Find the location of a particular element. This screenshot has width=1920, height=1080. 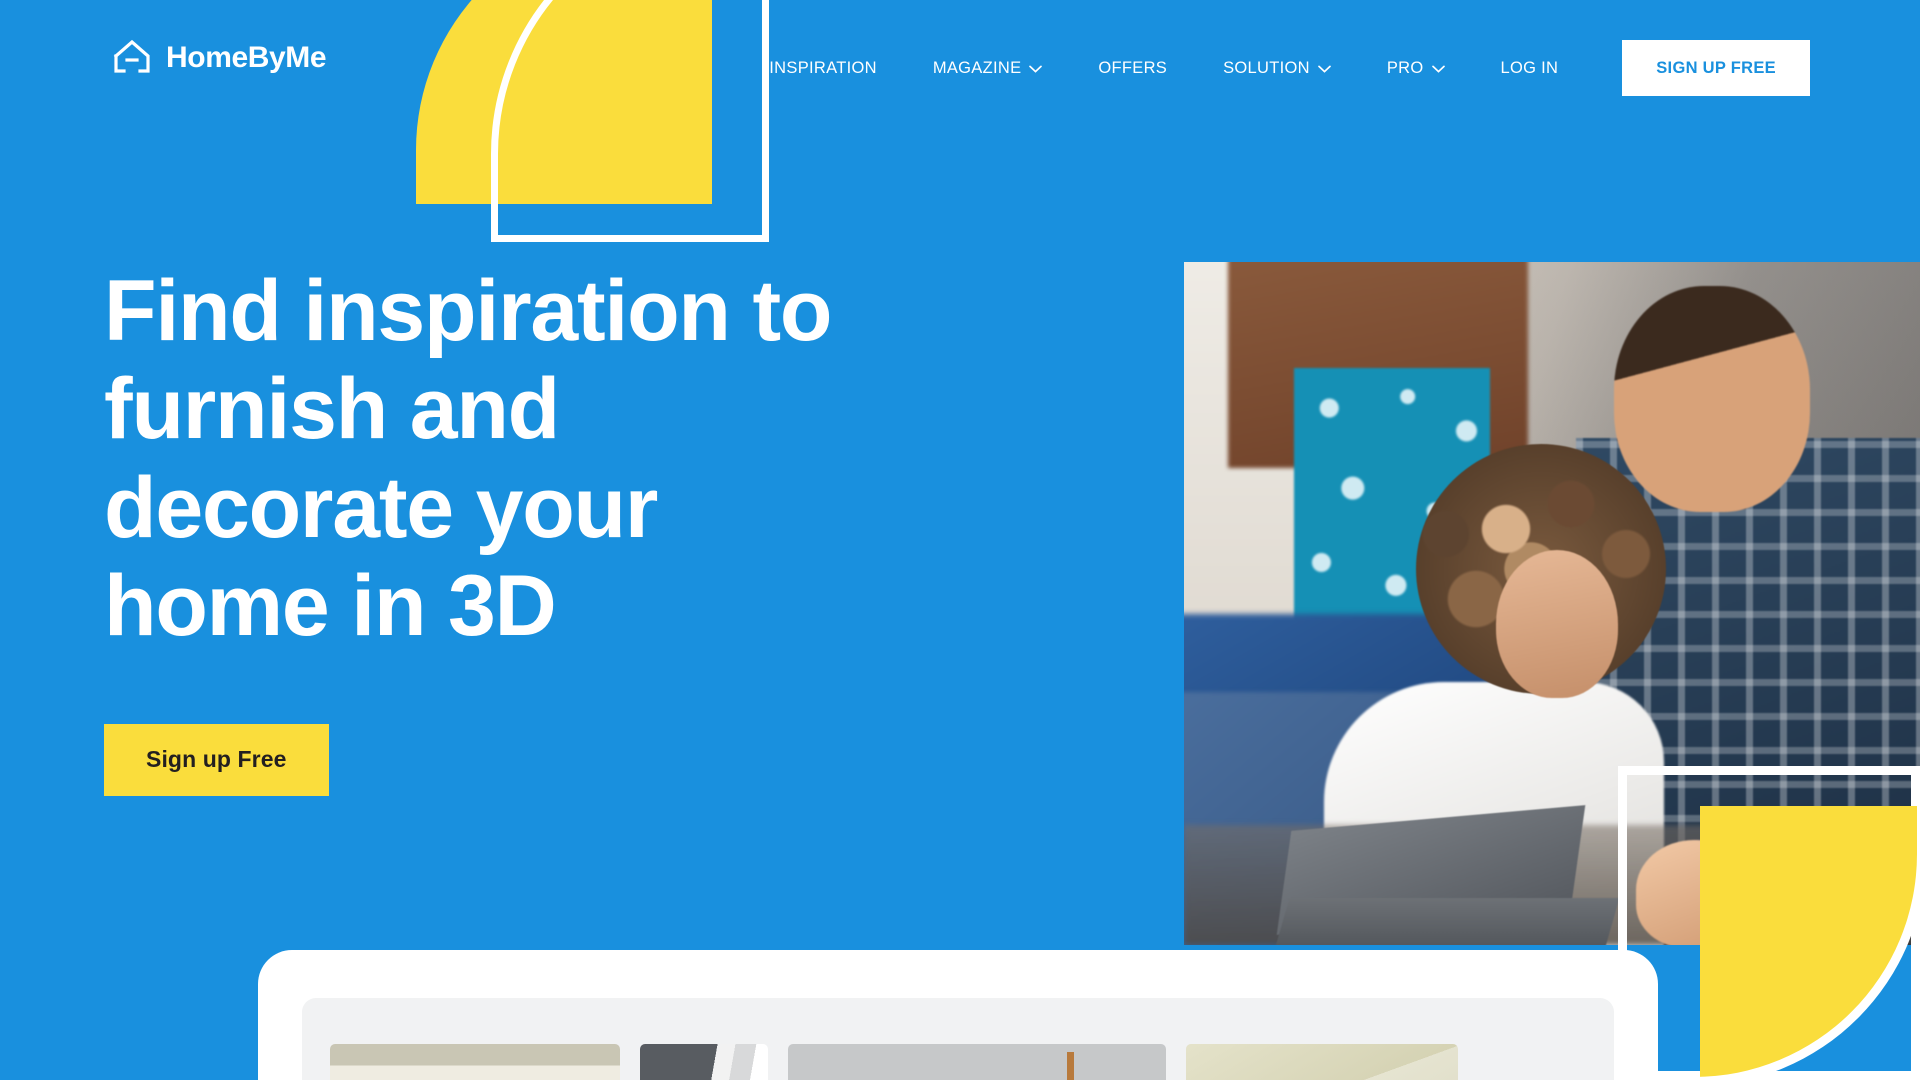

nav-item-log-in: LOG IN is located at coordinates (1530, 68).